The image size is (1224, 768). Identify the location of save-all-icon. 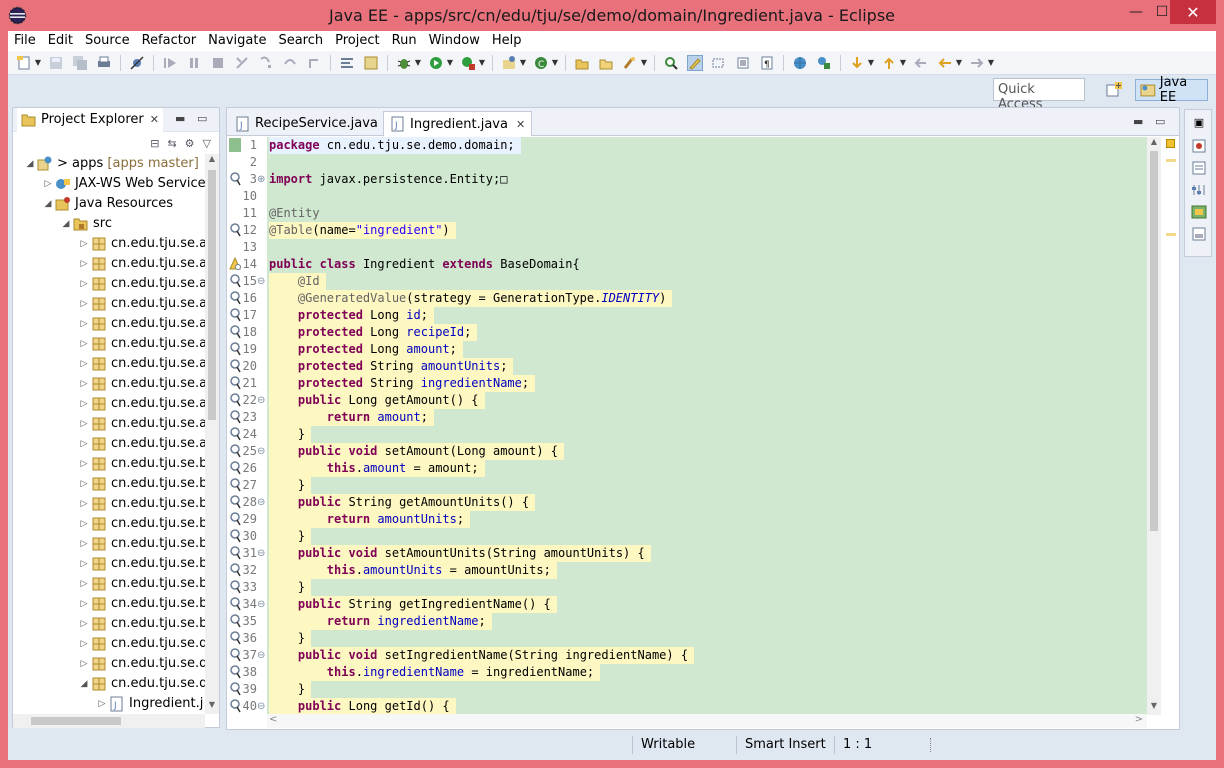
(80, 63).